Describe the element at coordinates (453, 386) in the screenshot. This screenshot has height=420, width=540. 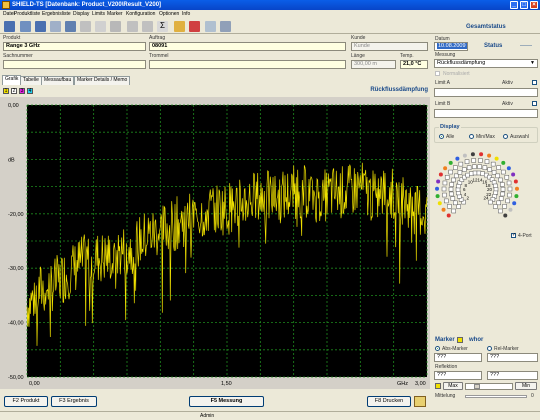
I see `max-button: Max` at that location.